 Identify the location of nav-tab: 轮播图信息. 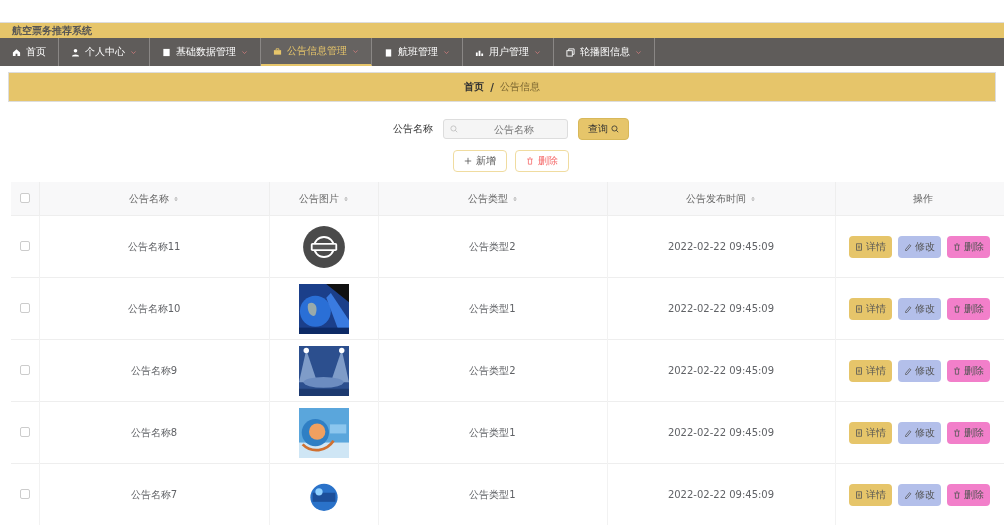
(604, 52).